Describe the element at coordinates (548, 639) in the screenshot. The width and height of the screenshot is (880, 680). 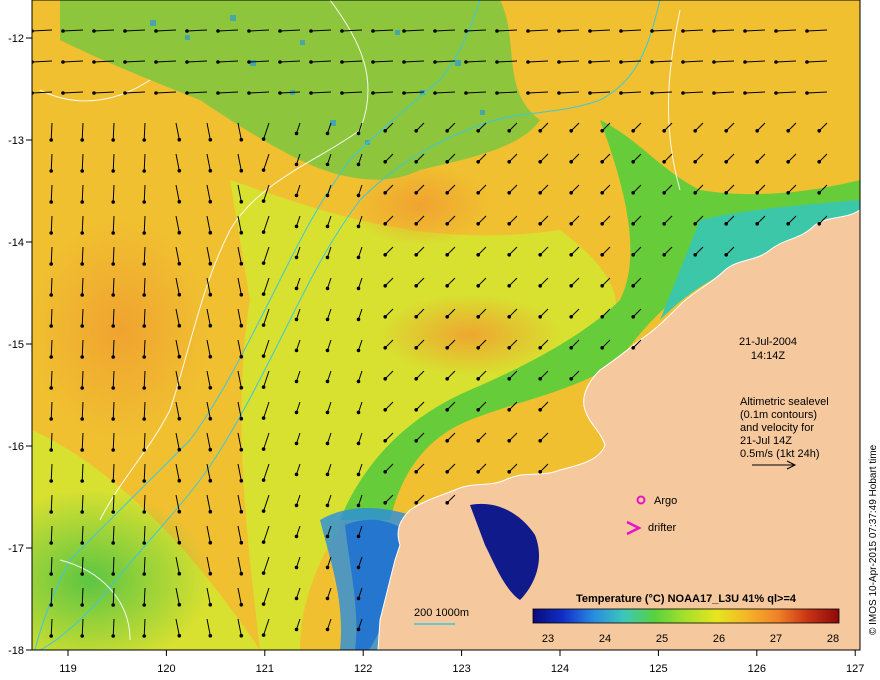
I see `colorbar-tick-label: 23` at that location.